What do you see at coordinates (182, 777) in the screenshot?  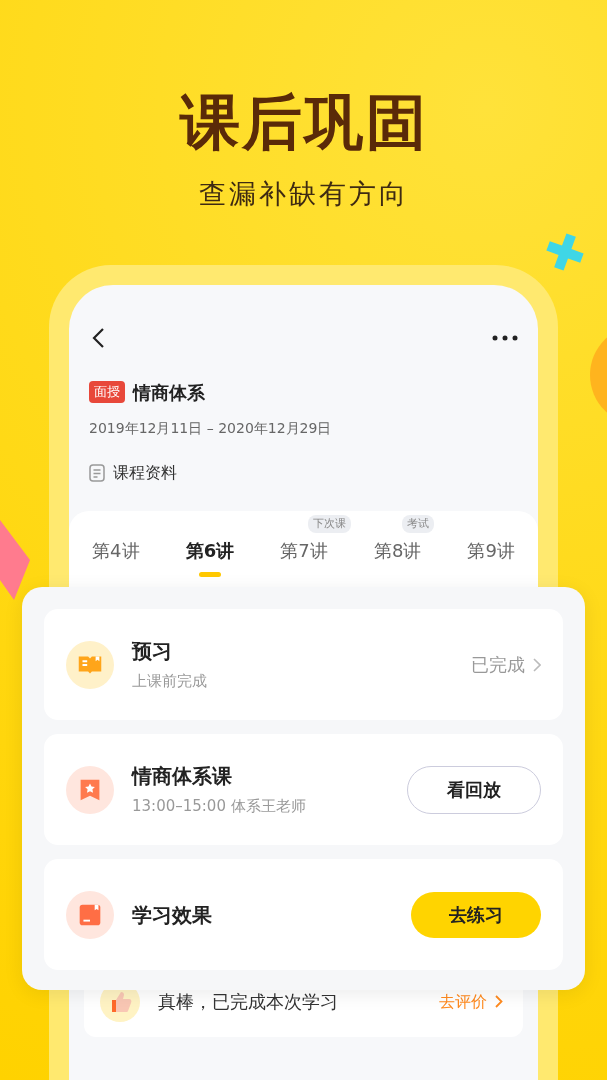 I see `task-title: 情商体系课` at bounding box center [182, 777].